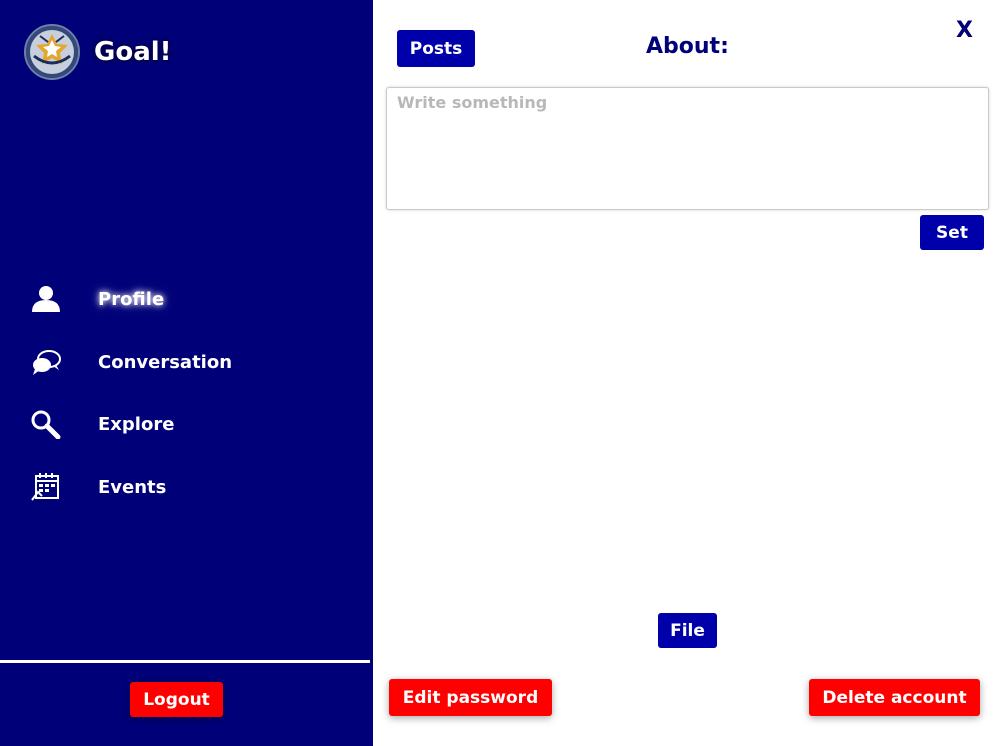  What do you see at coordinates (952, 232) in the screenshot?
I see `set-button: Set` at bounding box center [952, 232].